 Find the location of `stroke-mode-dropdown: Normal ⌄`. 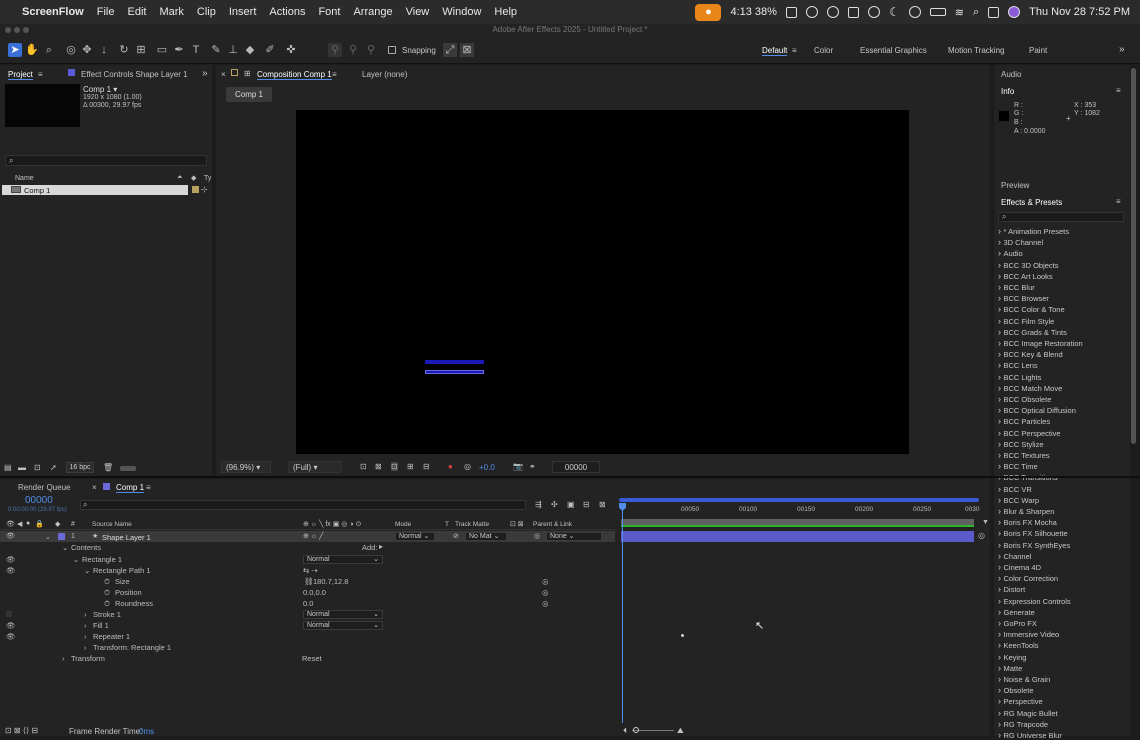

stroke-mode-dropdown: Normal ⌄ is located at coordinates (343, 614).